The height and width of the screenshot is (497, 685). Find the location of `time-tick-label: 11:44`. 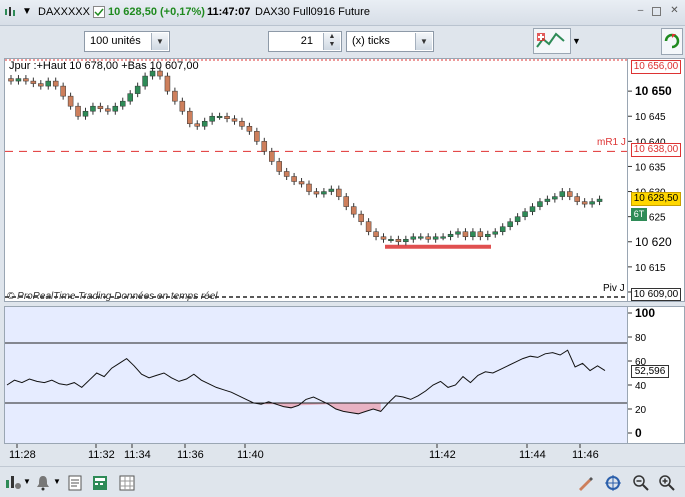

time-tick-label: 11:44 is located at coordinates (532, 455).